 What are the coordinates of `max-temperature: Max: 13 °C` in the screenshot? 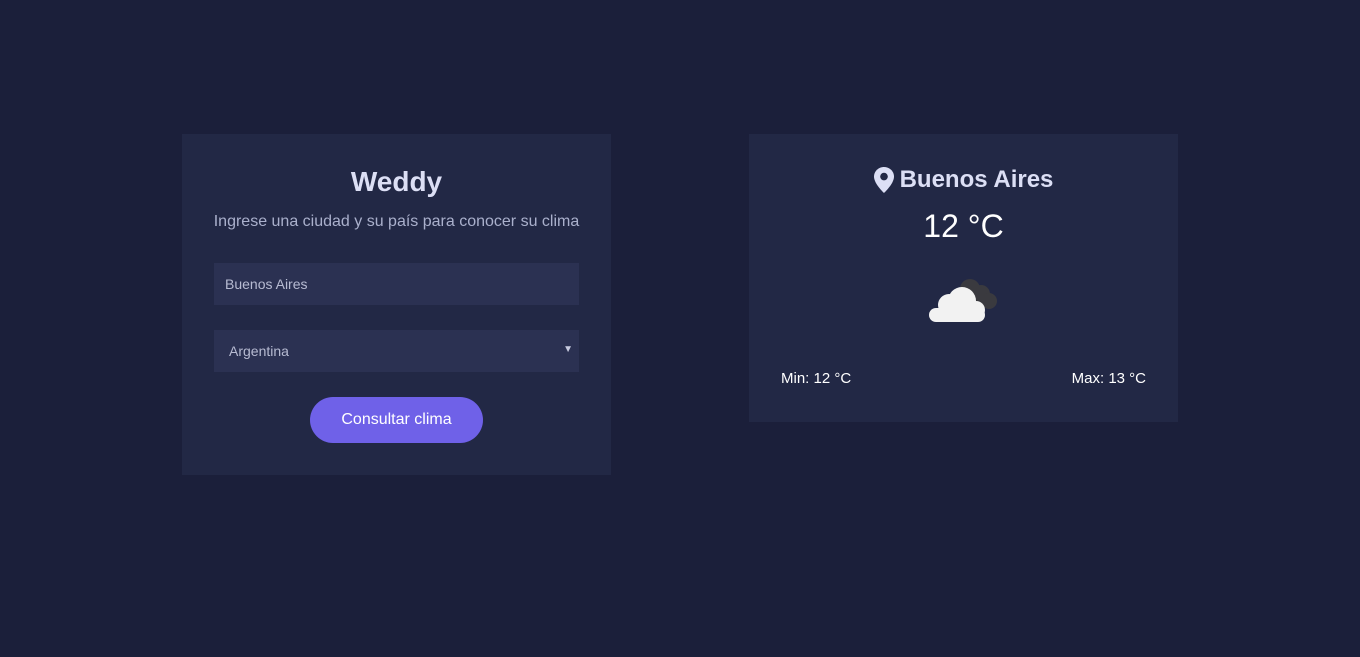 It's located at (1108, 378).